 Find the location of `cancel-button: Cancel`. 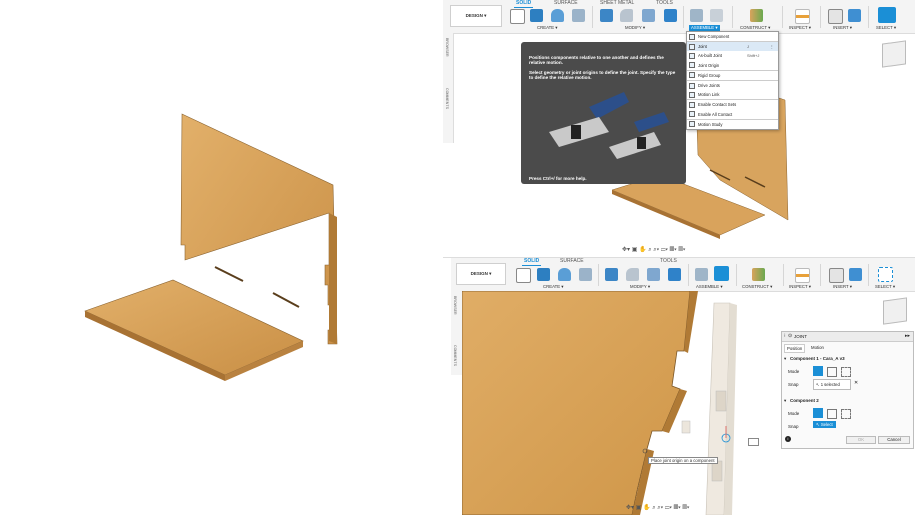

cancel-button: Cancel is located at coordinates (894, 440).